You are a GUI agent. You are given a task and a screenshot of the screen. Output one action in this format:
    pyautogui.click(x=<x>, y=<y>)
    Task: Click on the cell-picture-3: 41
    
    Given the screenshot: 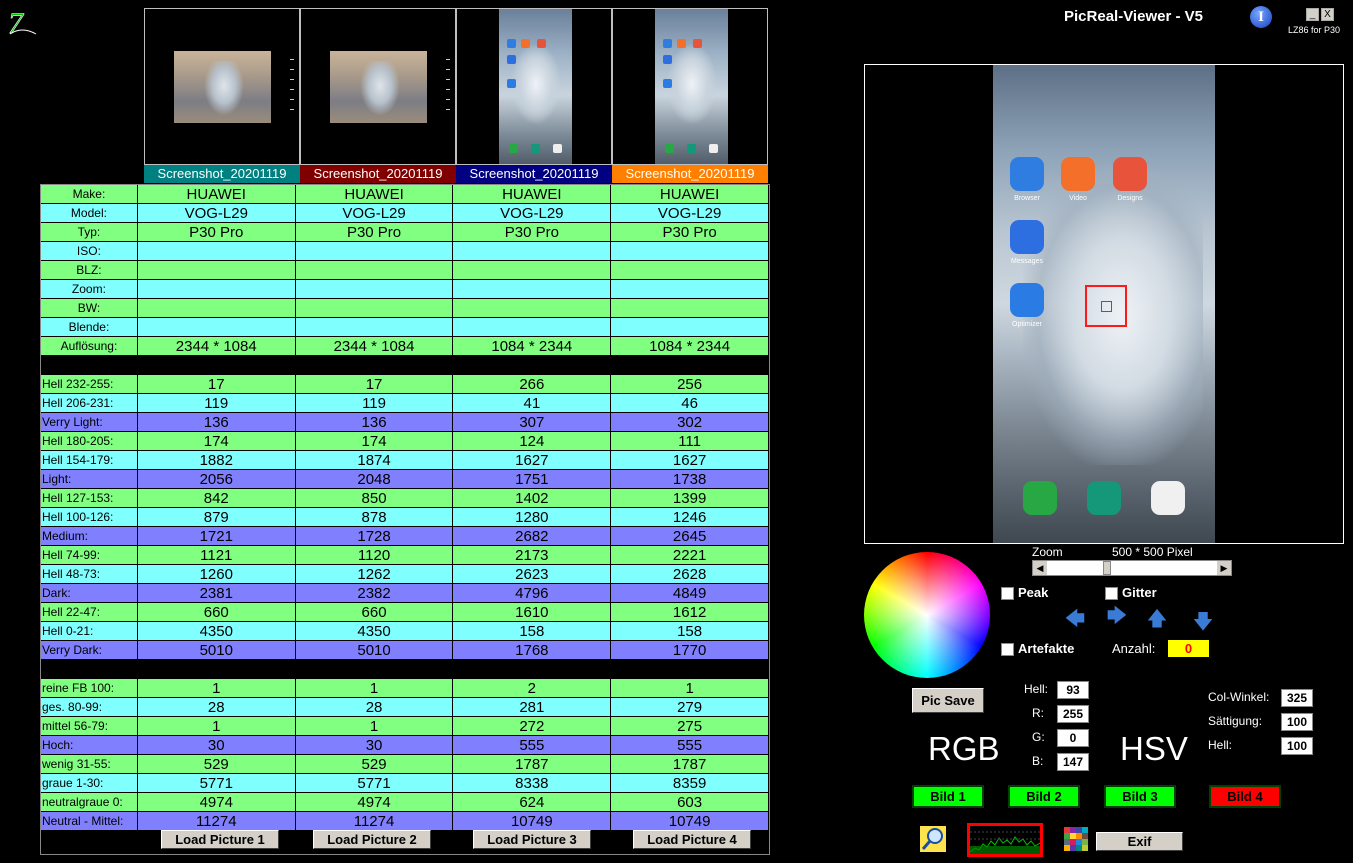 What is the action you would take?
    pyautogui.click(x=532, y=403)
    